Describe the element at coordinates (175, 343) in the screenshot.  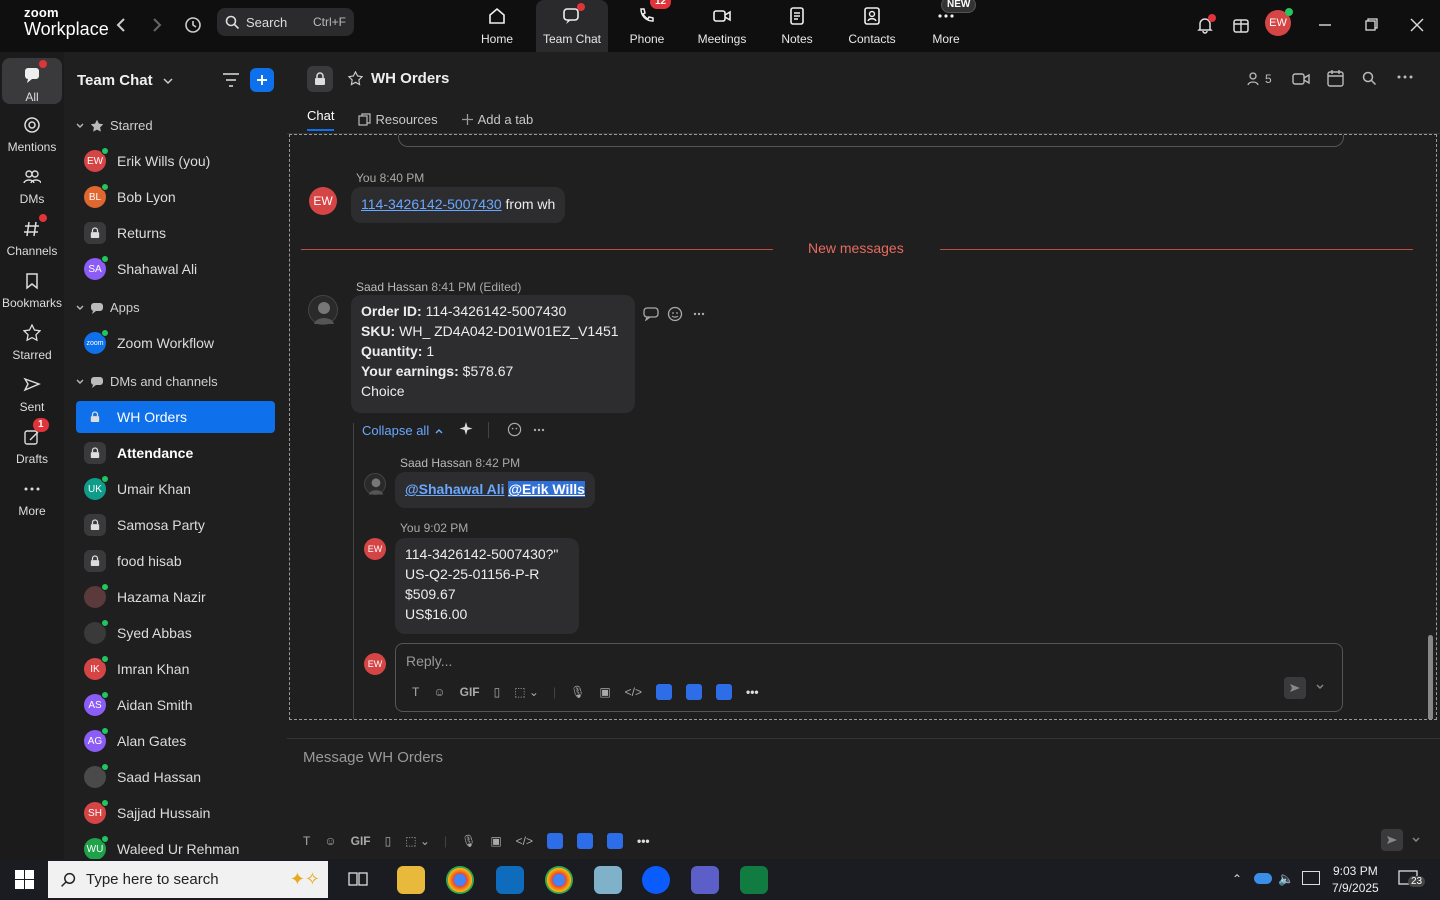
I see `sidebar-item: zoom Zoom Workflow` at that location.